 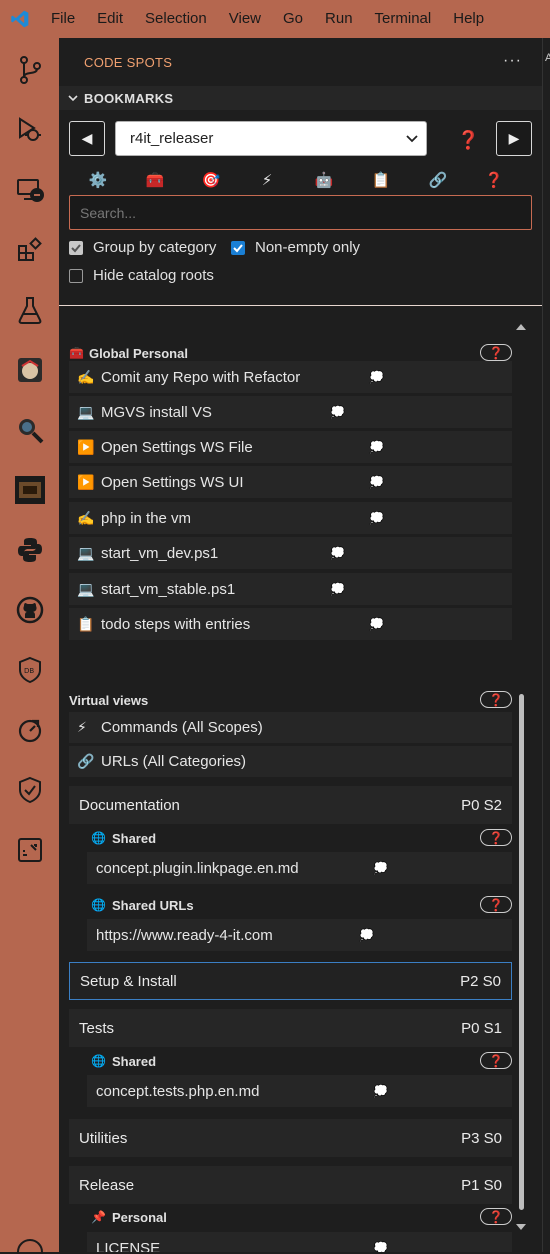 What do you see at coordinates (129, 98) in the screenshot?
I see `section-title: BOOKMARKS` at bounding box center [129, 98].